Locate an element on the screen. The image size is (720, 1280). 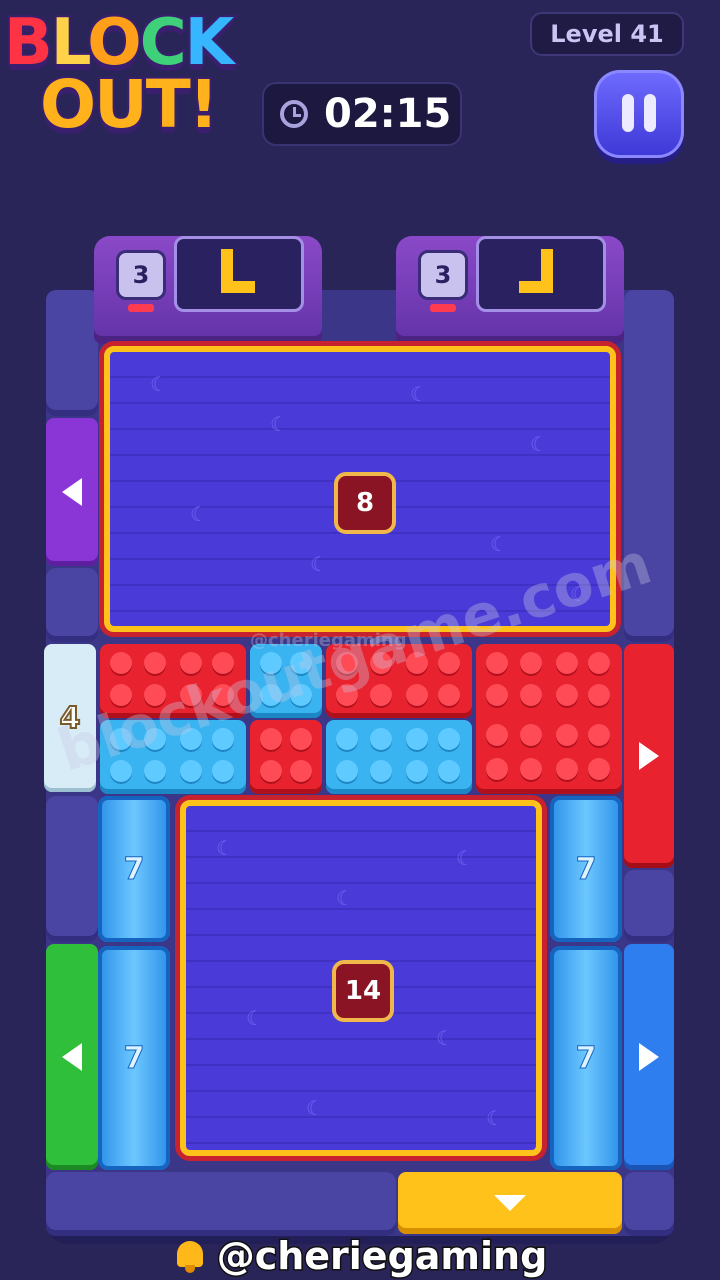
lego-block-red is located at coordinates (286, 757).